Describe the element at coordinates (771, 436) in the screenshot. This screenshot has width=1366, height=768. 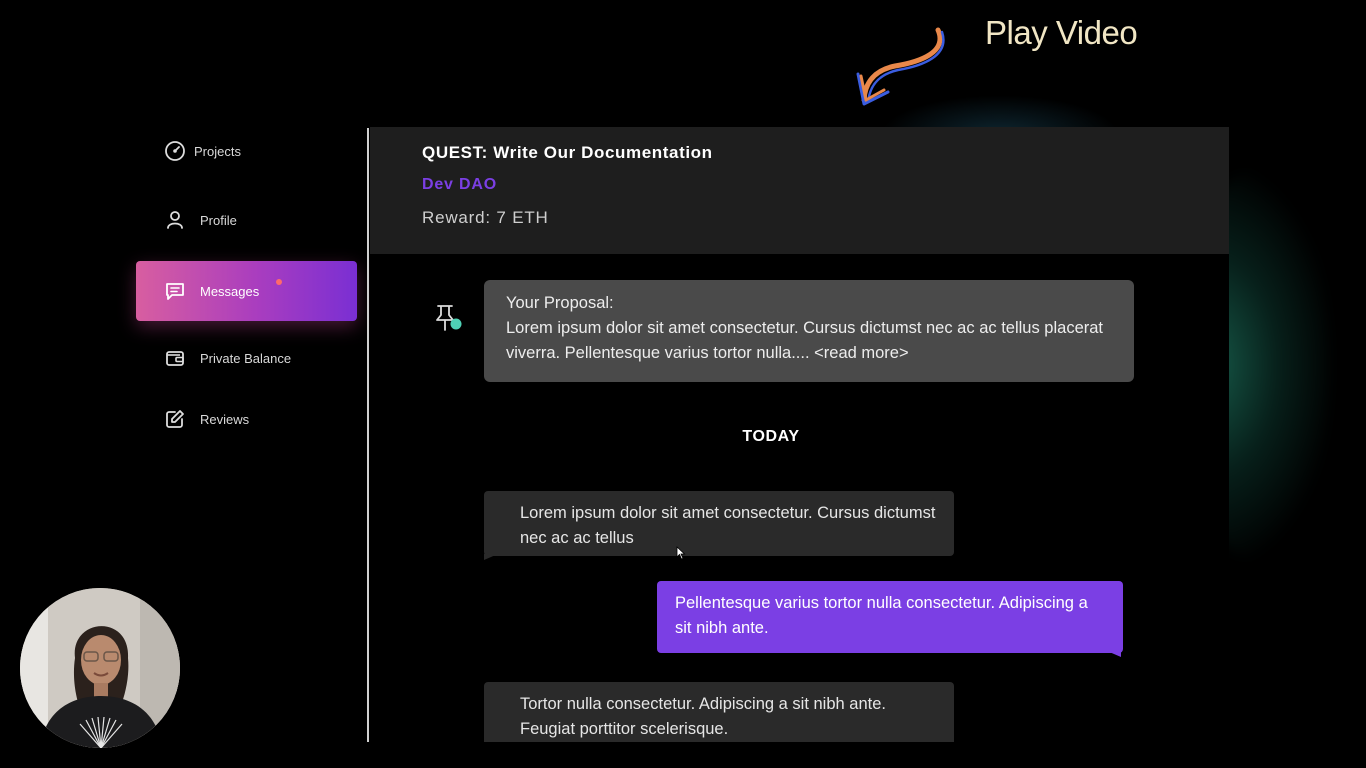
I see `date-divider: TODAY` at that location.